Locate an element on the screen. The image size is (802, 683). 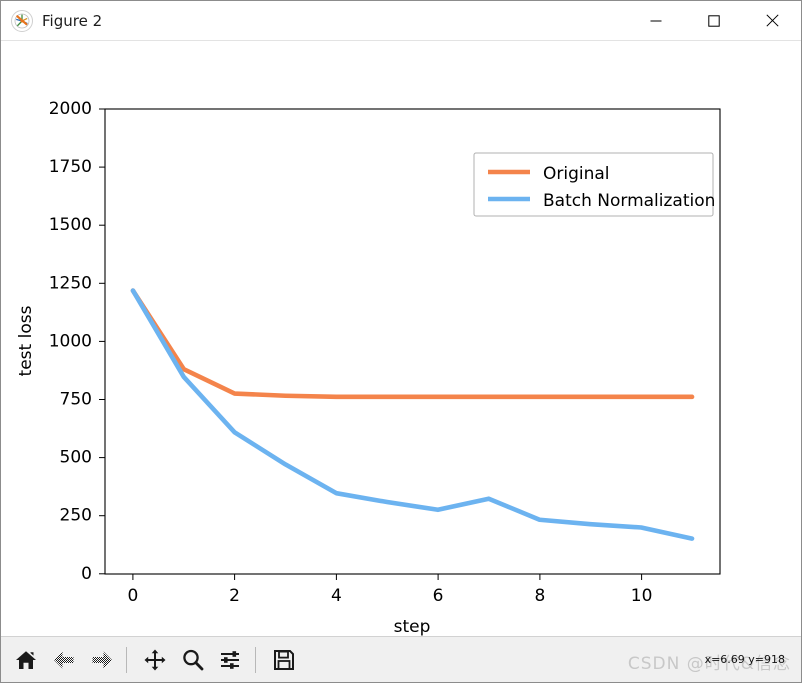
y-tick-2000: 2000 is located at coordinates (77, 109).